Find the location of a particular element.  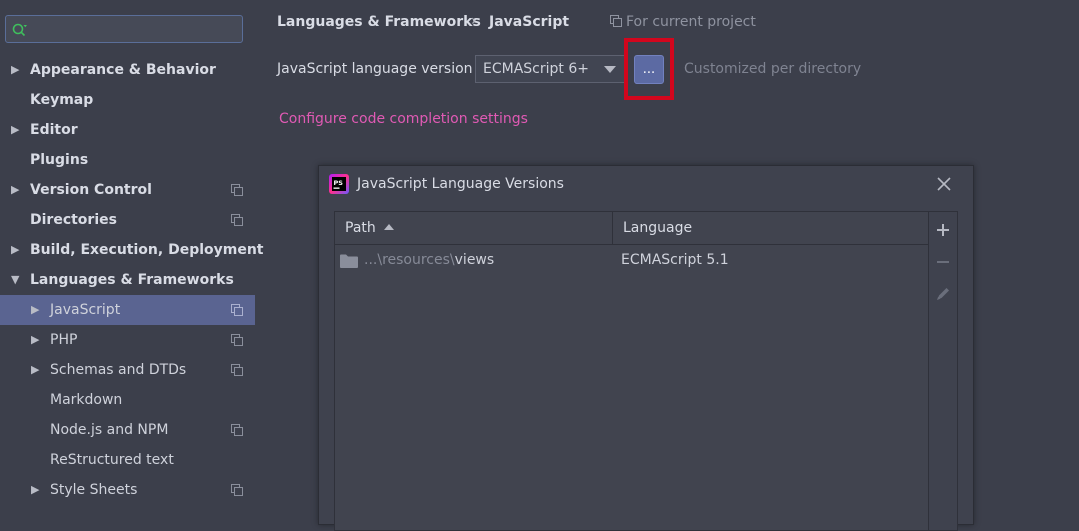

sidebar-item-build: ▶ Build, Execution, Deployment is located at coordinates (132, 250).